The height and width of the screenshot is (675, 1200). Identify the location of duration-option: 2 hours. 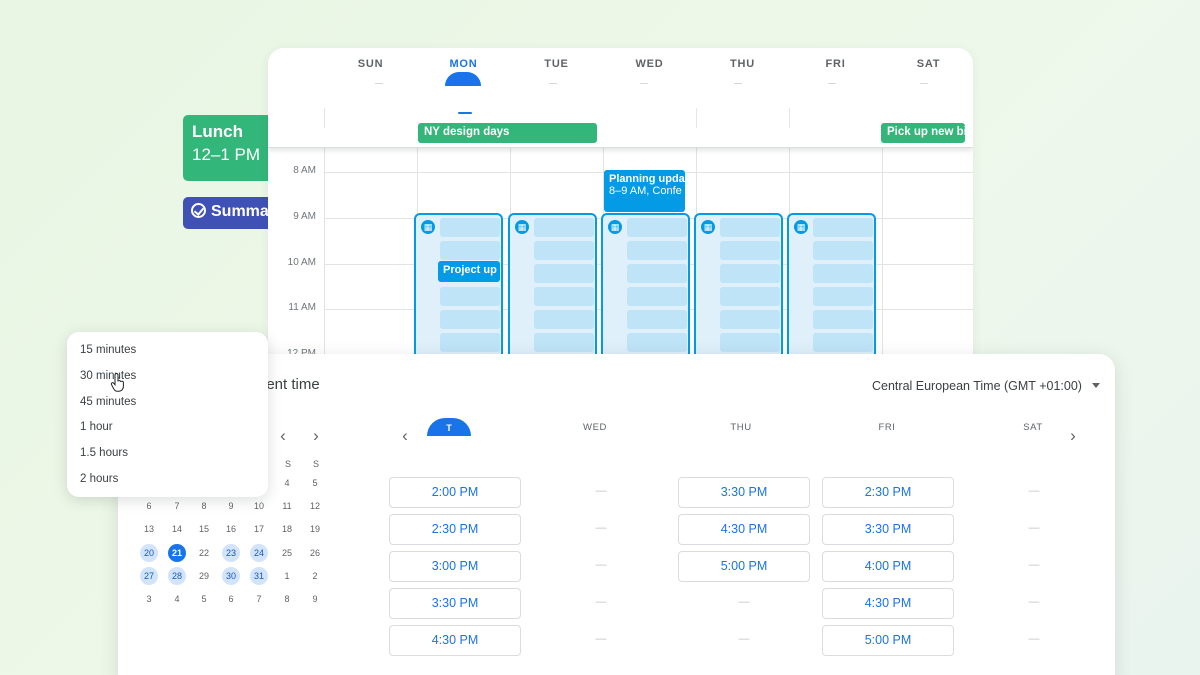
(99, 479).